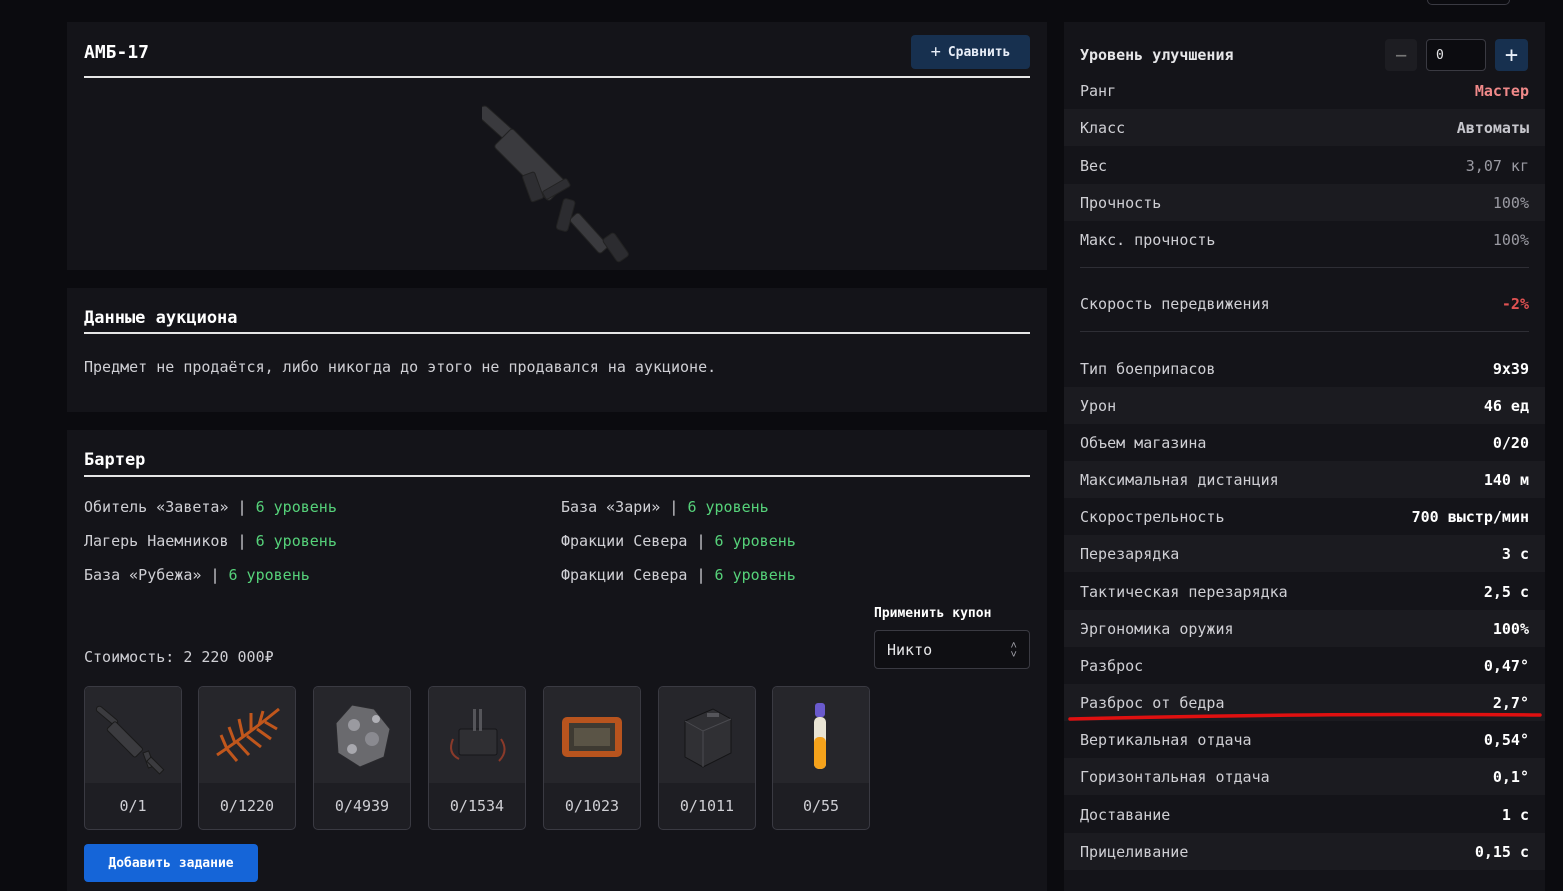  What do you see at coordinates (1304, 665) in the screenshot?
I see `stat-row-spread: Разброс 0,47°` at bounding box center [1304, 665].